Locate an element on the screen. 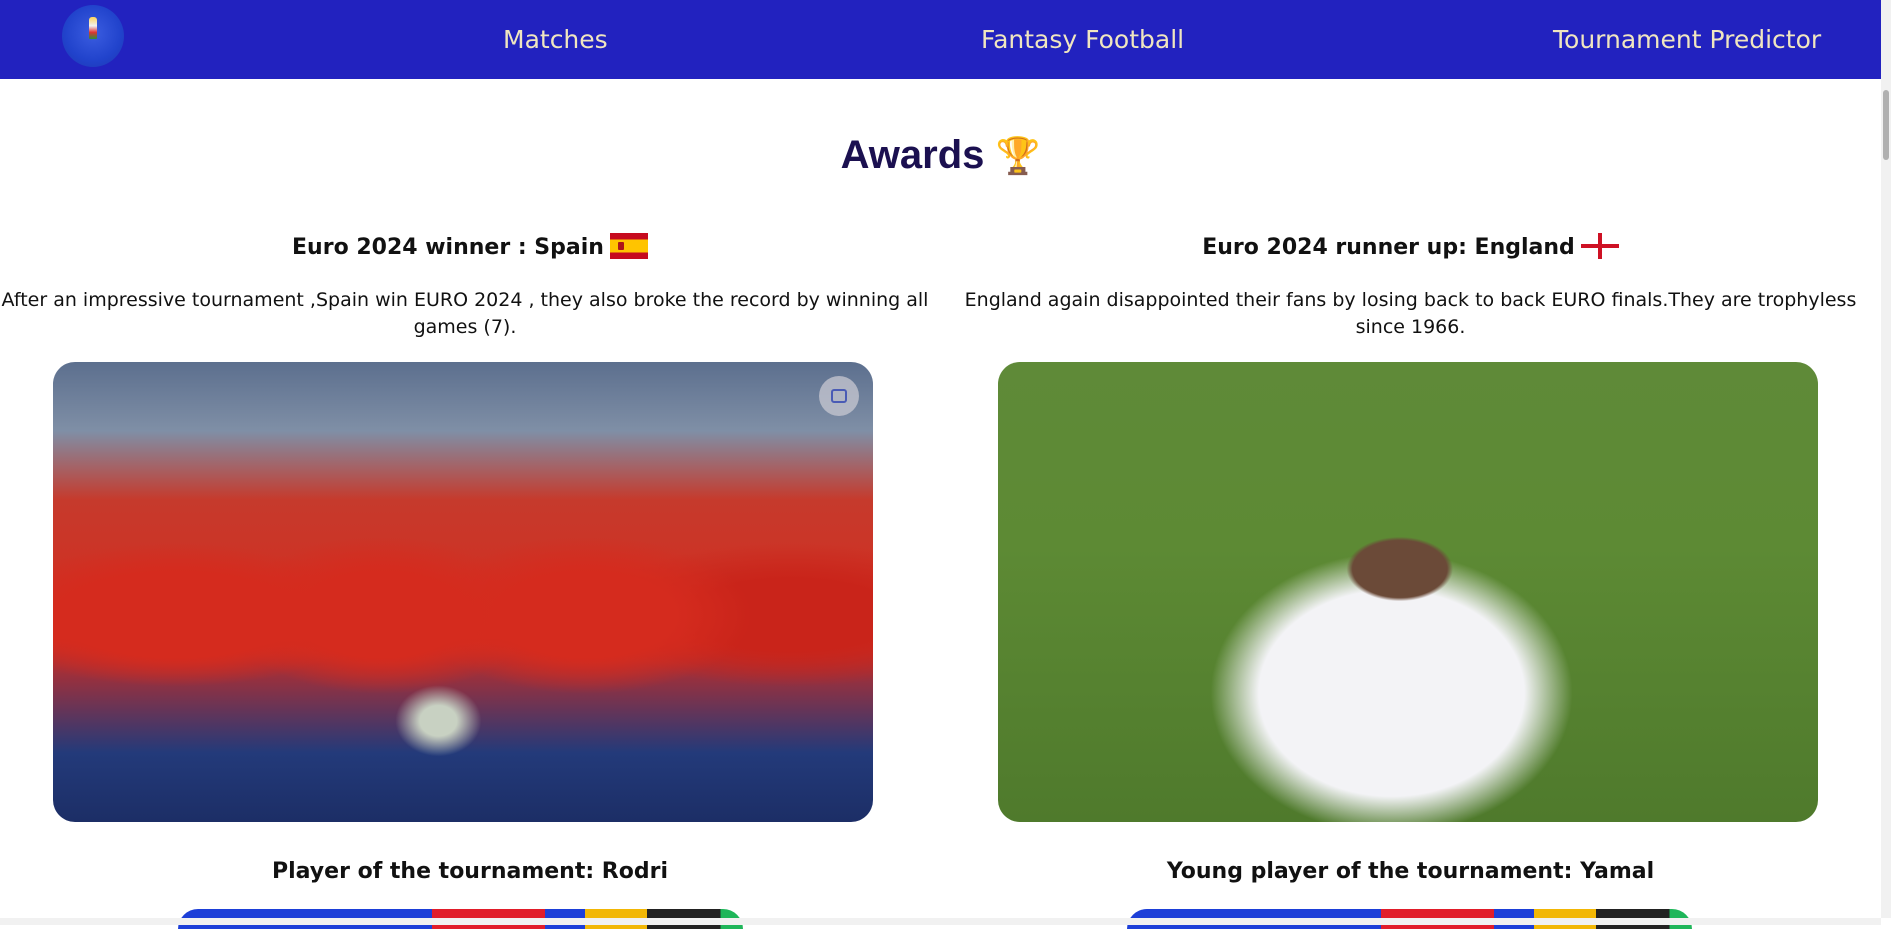  logo-trophy-icon is located at coordinates (93, 28).